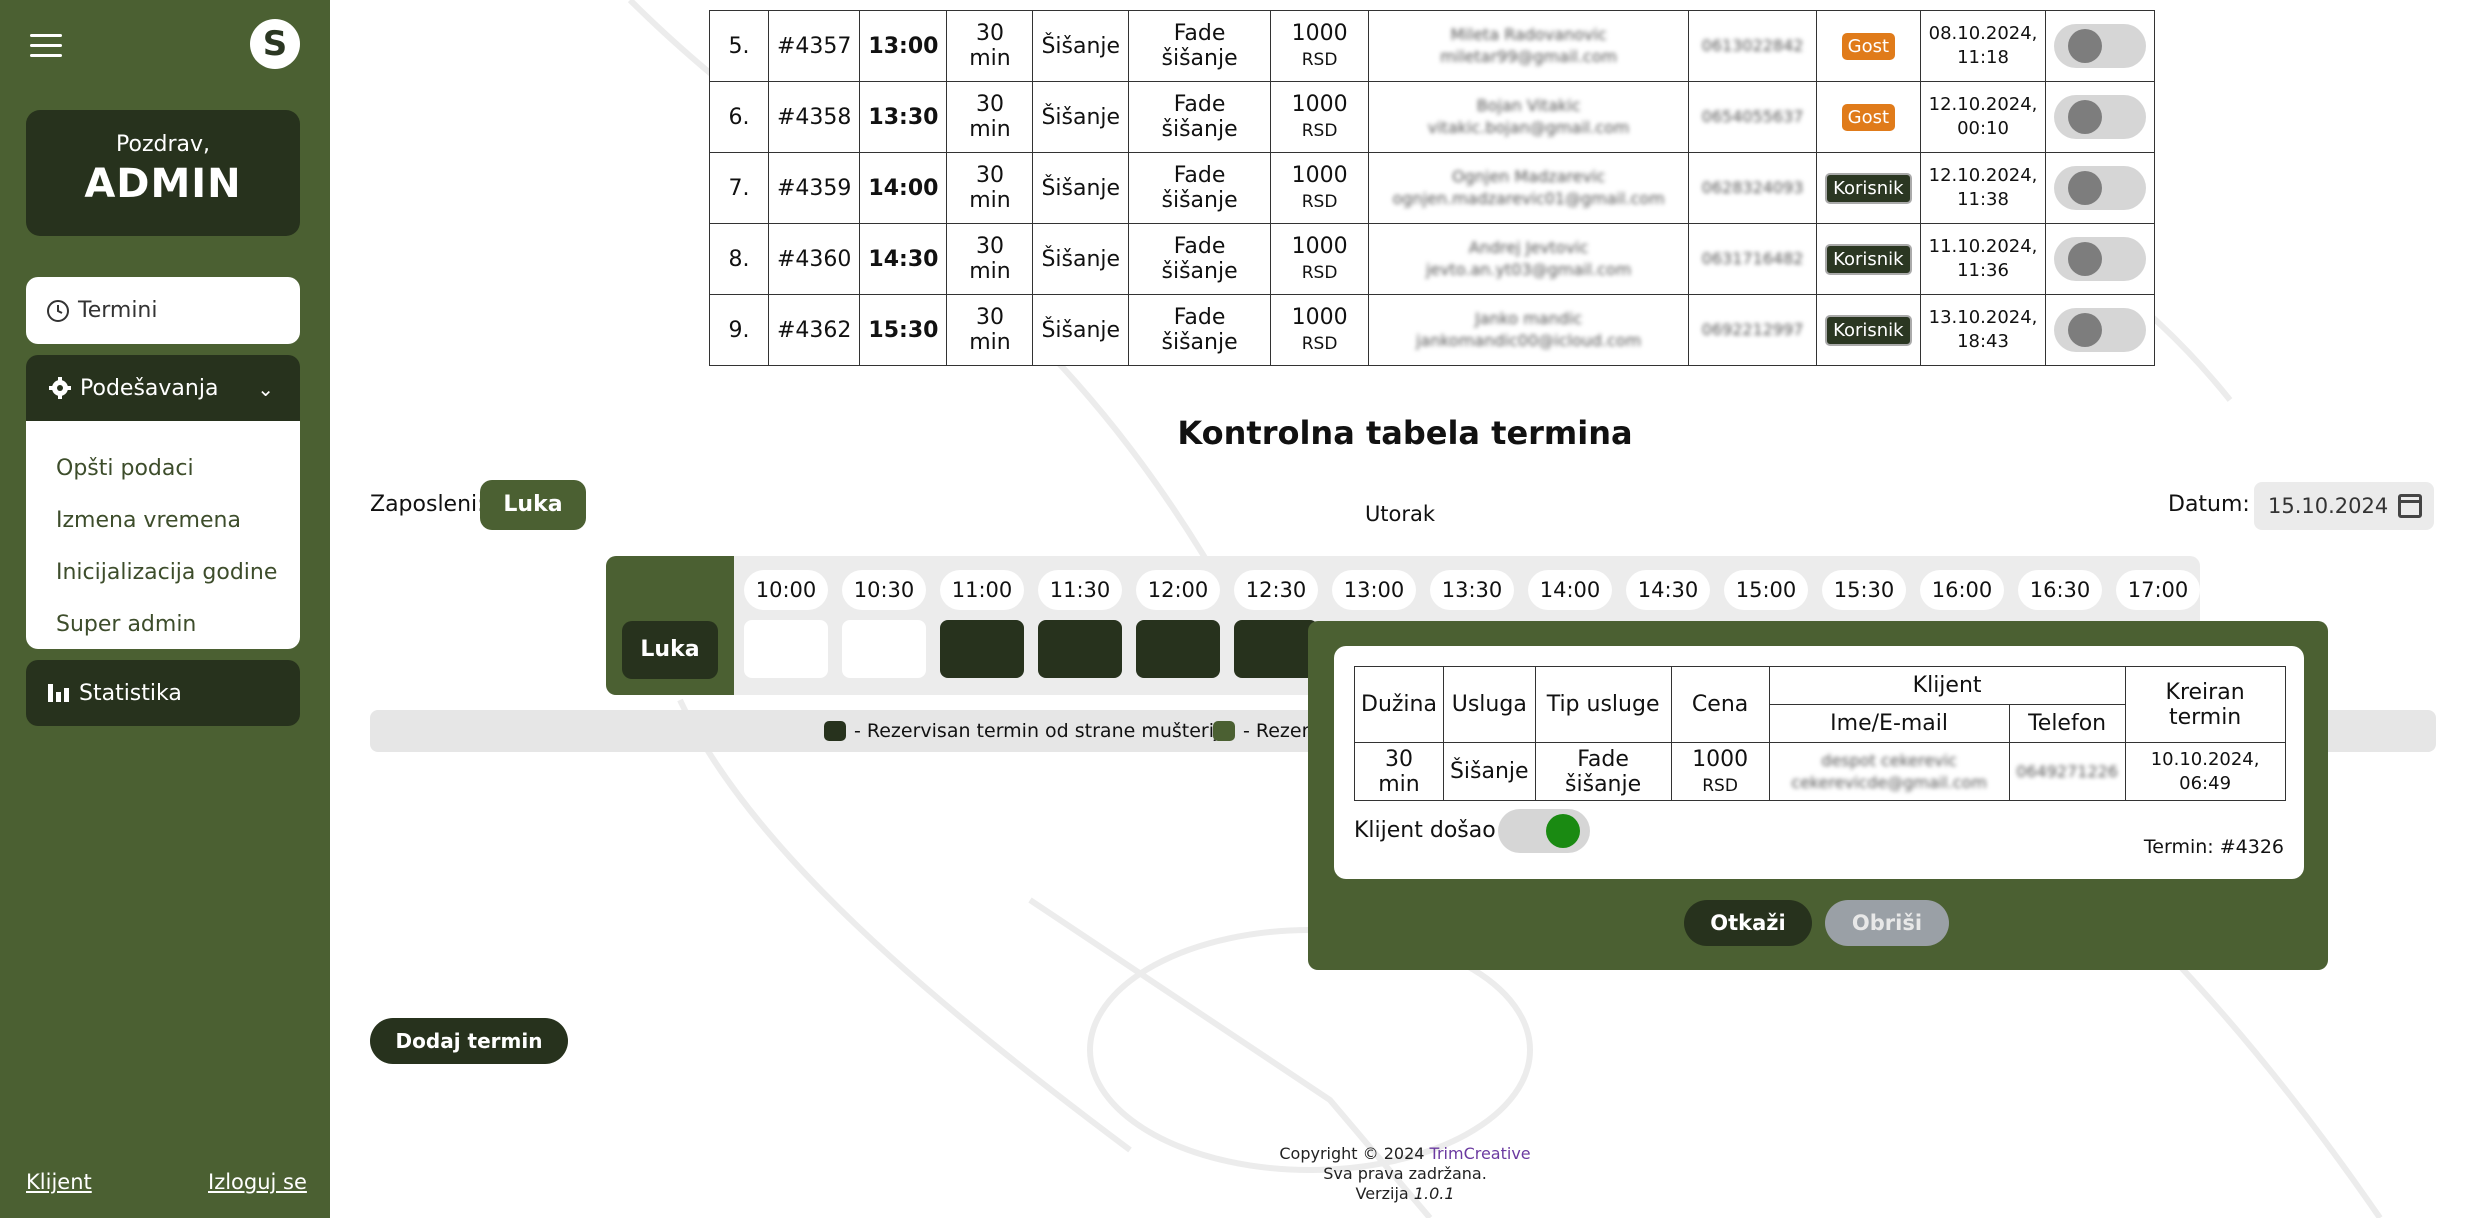 Image resolution: width=2476 pixels, height=1218 pixels. I want to click on created-time: 11:38, so click(1983, 199).